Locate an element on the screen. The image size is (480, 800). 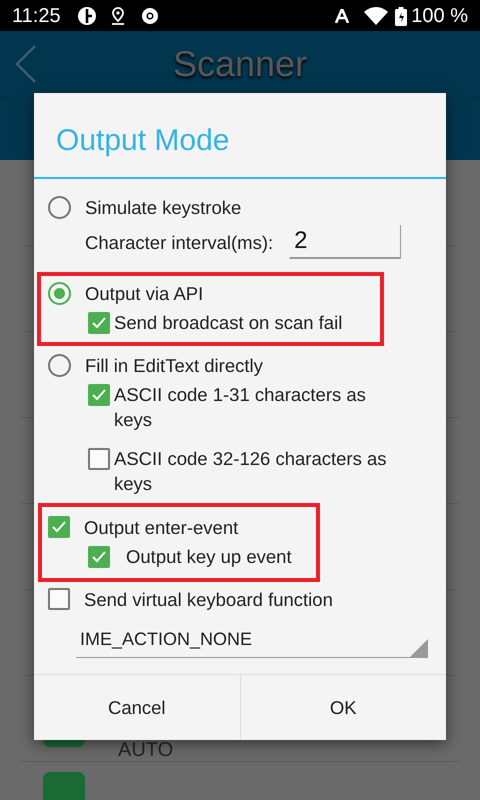
option-label: Send virtual keyboard function is located at coordinates (208, 600).